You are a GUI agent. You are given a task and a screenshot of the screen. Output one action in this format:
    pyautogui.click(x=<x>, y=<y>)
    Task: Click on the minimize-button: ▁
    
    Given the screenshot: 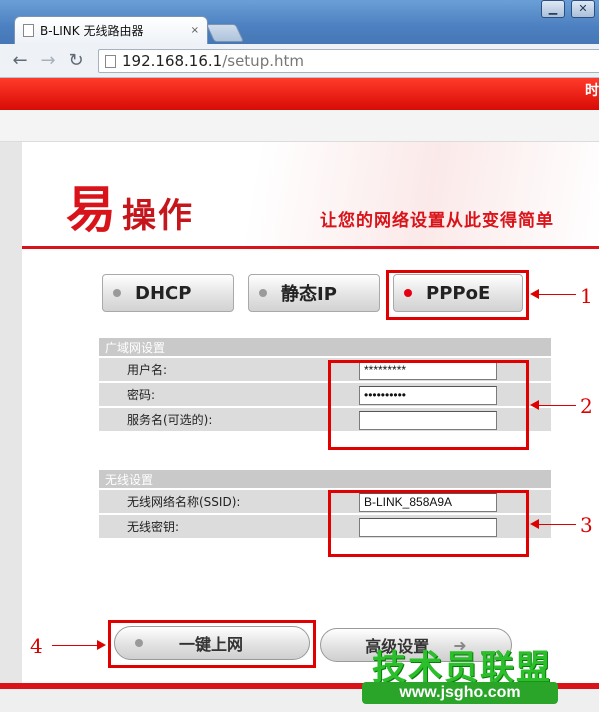 What is the action you would take?
    pyautogui.click(x=553, y=9)
    